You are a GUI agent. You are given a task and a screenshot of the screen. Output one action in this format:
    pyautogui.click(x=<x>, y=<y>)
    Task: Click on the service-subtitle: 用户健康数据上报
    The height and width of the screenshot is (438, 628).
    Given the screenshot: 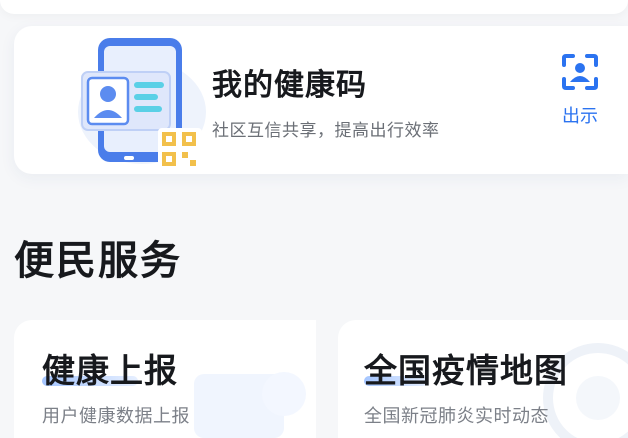 What is the action you would take?
    pyautogui.click(x=116, y=416)
    